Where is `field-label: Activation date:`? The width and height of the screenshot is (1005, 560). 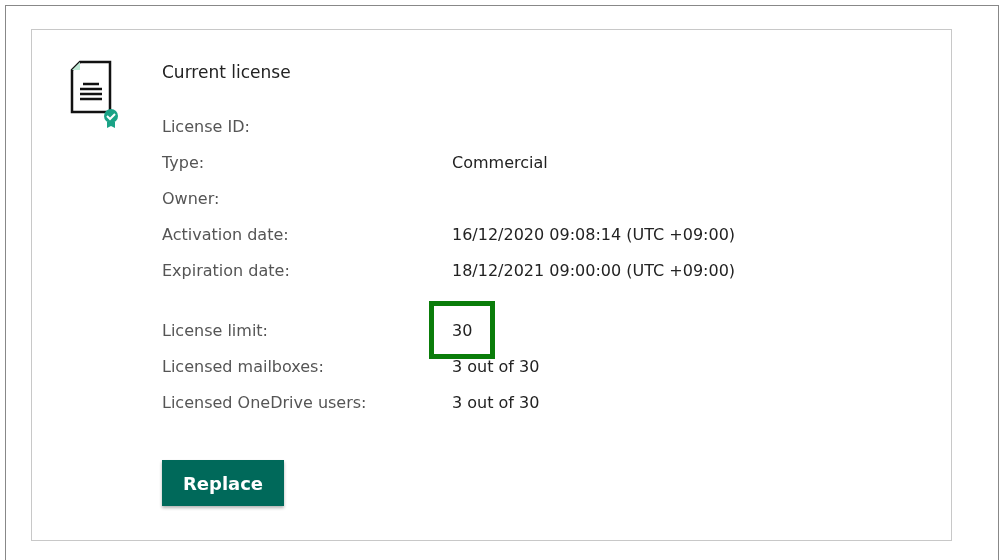
field-label: Activation date: is located at coordinates (225, 234).